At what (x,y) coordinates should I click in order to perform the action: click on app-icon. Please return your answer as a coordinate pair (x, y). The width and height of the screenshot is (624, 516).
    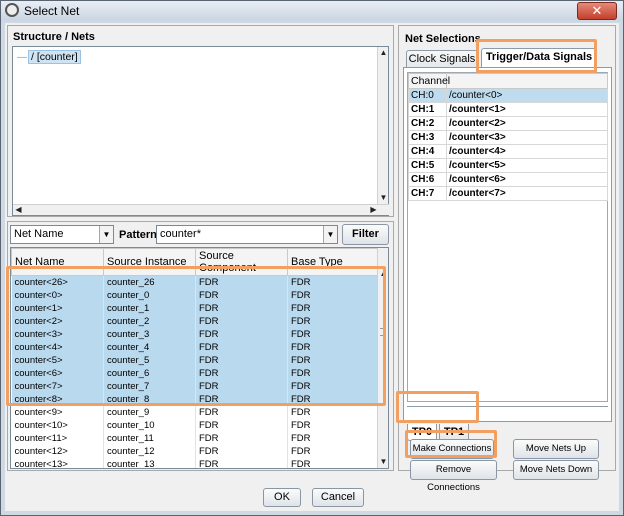
    Looking at the image, I should click on (12, 10).